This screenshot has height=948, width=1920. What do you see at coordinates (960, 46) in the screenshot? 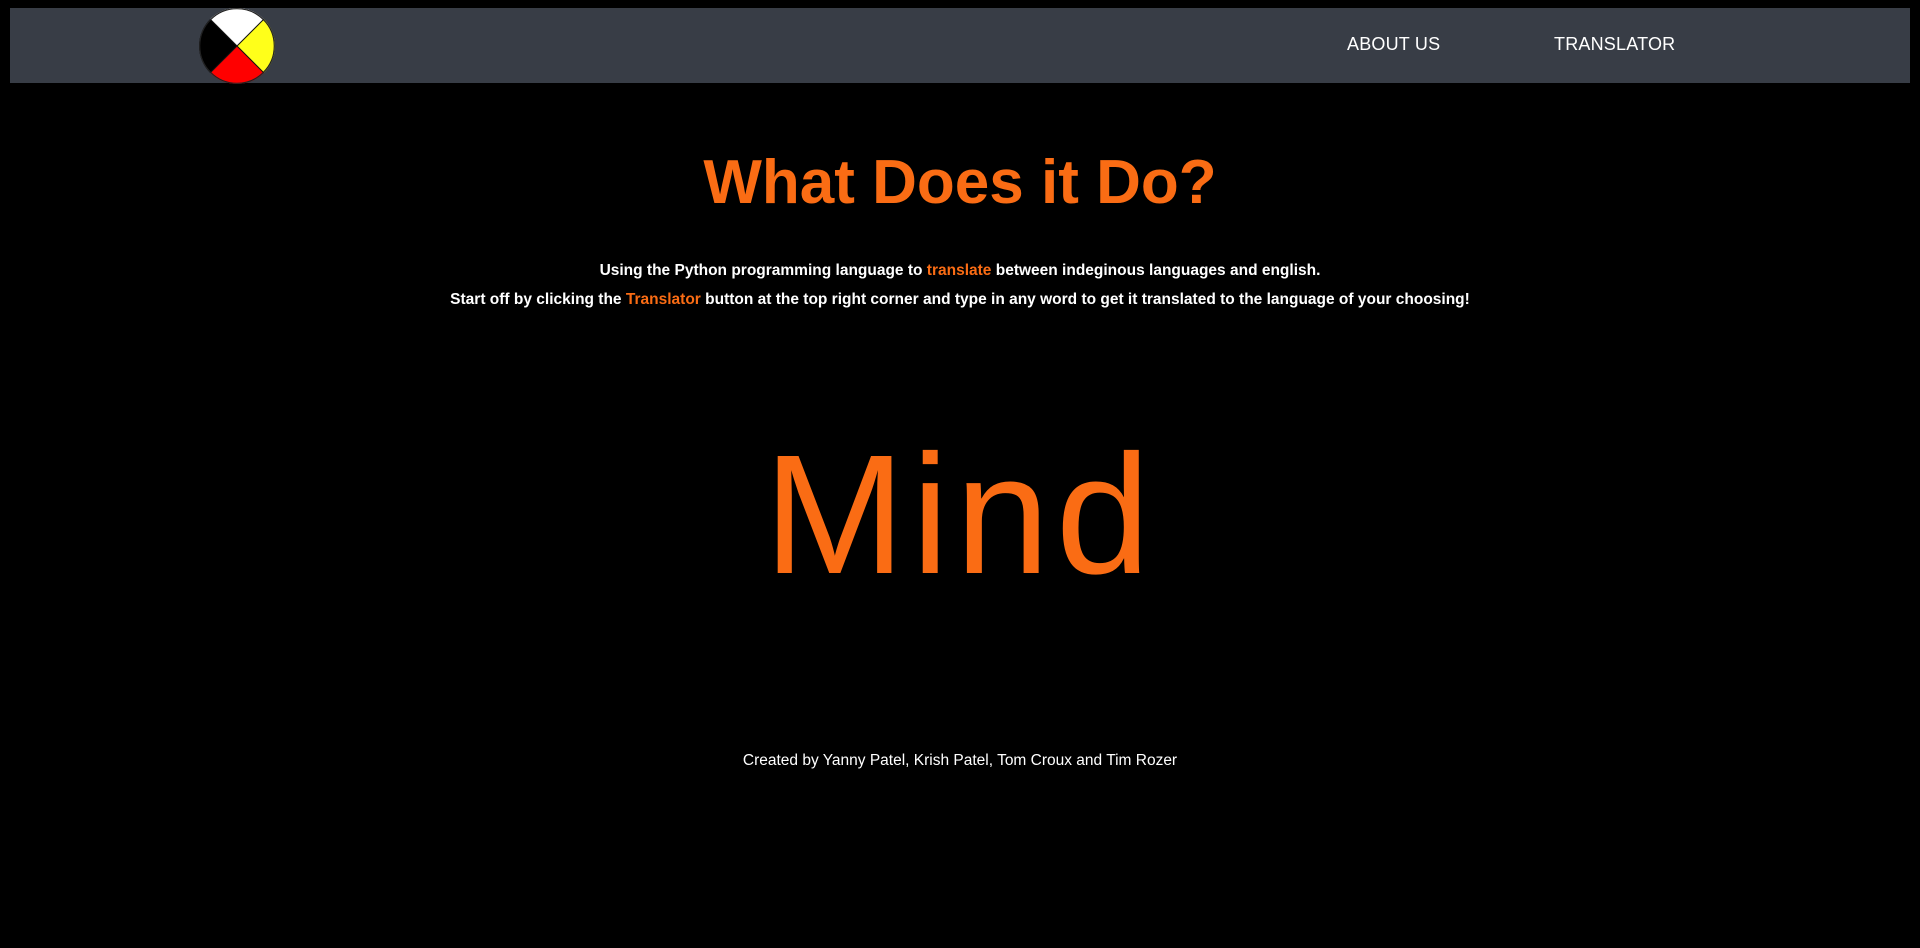
I see `navbar: ABOUT US TRANSLATOR` at bounding box center [960, 46].